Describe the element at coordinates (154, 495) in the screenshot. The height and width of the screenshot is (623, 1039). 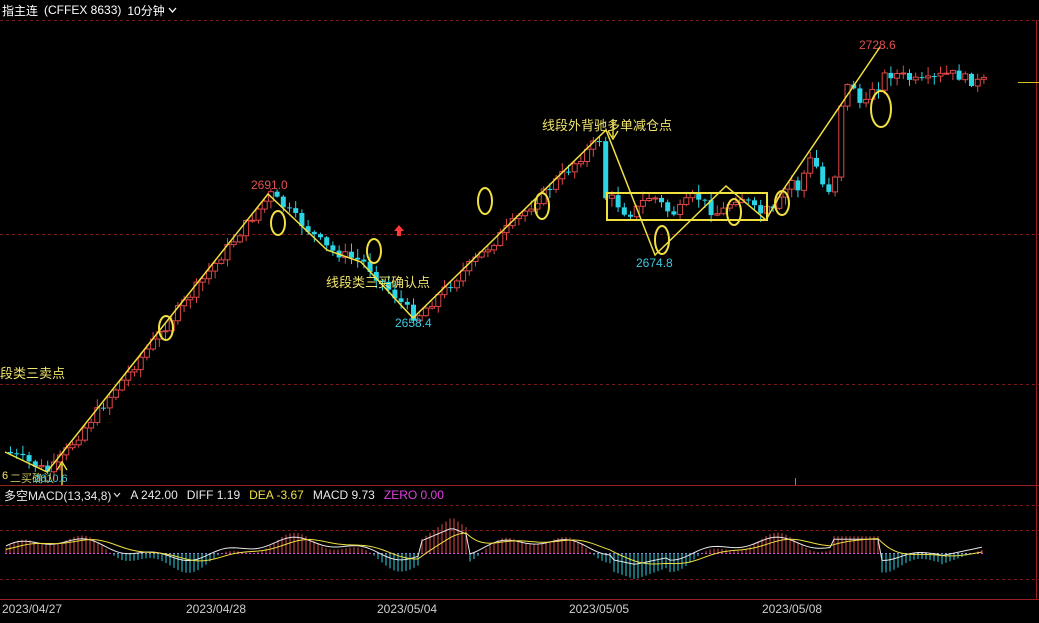
I see `indicator-a-value: A 242.00` at that location.